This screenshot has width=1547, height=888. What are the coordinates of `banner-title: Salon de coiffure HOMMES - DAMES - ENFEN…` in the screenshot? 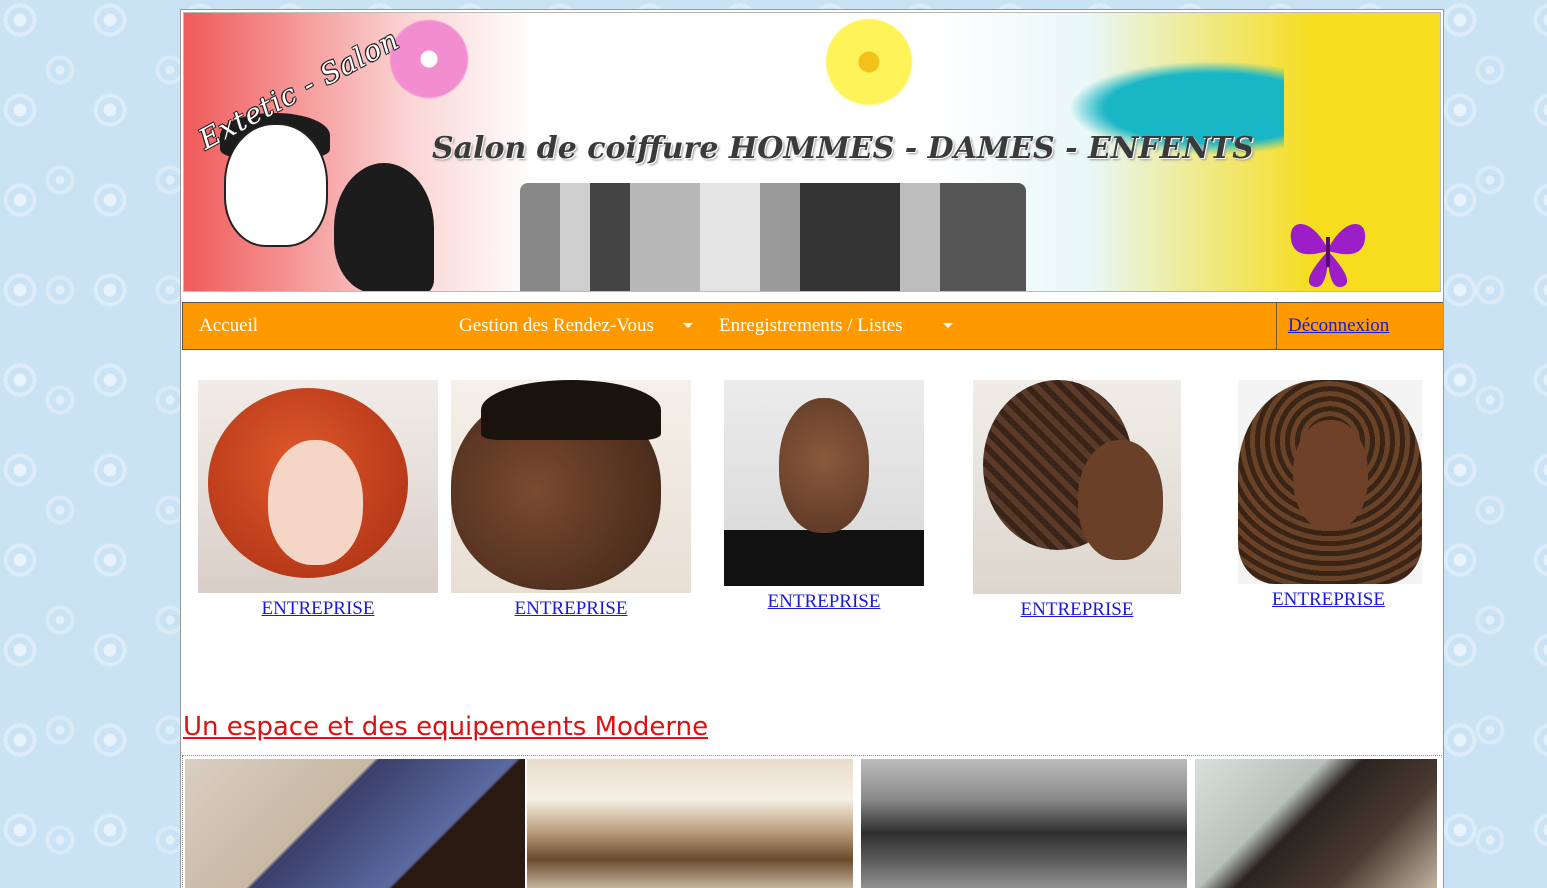 It's located at (843, 148).